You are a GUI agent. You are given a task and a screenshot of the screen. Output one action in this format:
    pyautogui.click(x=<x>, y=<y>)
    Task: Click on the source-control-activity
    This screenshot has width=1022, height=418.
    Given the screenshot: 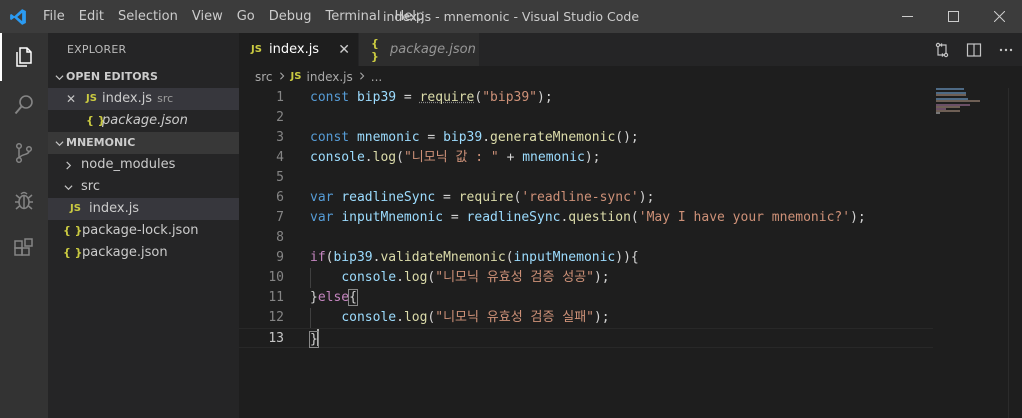 What is the action you would take?
    pyautogui.click(x=24, y=153)
    